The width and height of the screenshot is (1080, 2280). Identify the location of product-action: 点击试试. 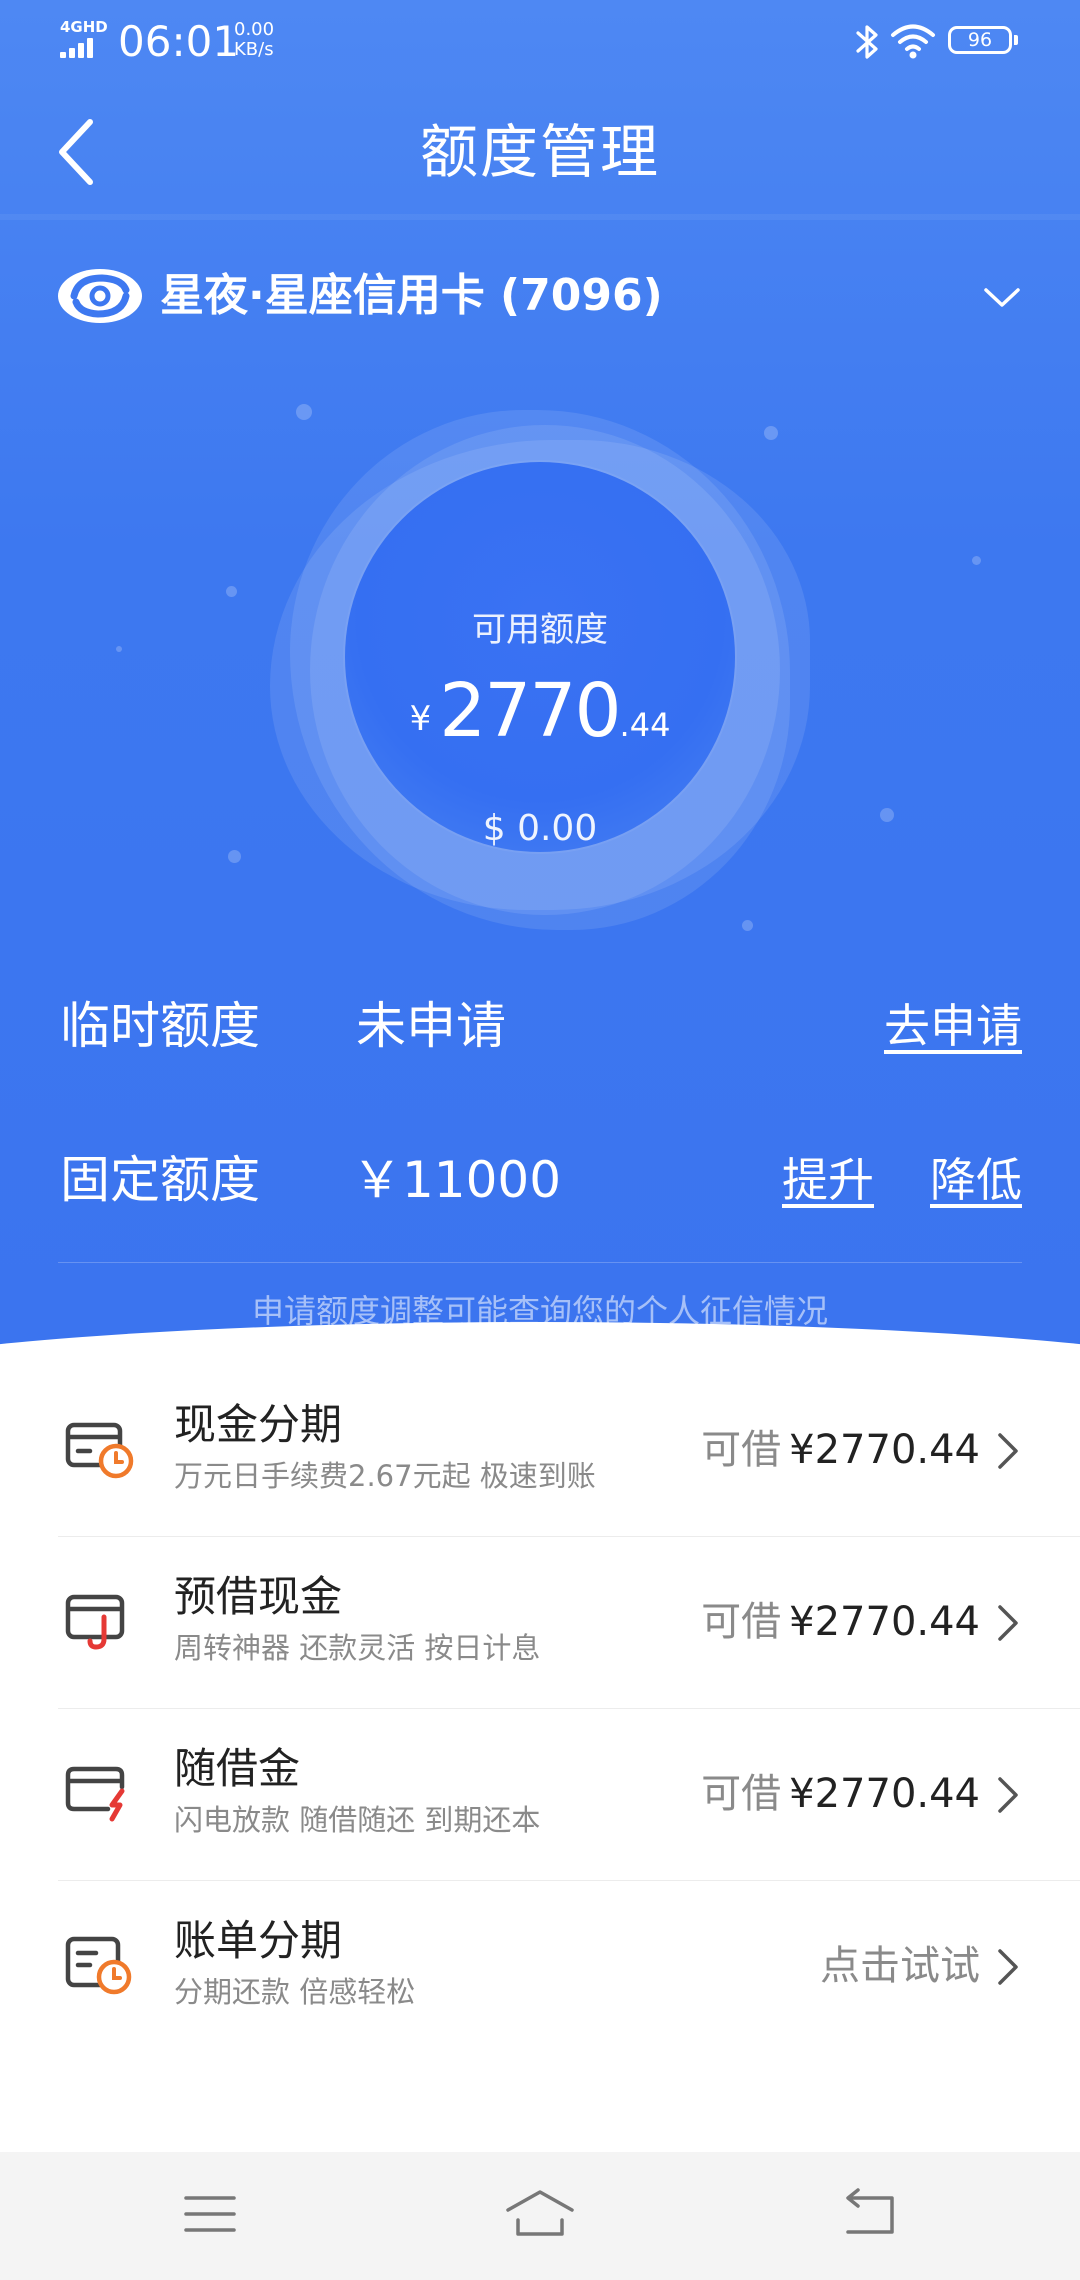
(900, 1966).